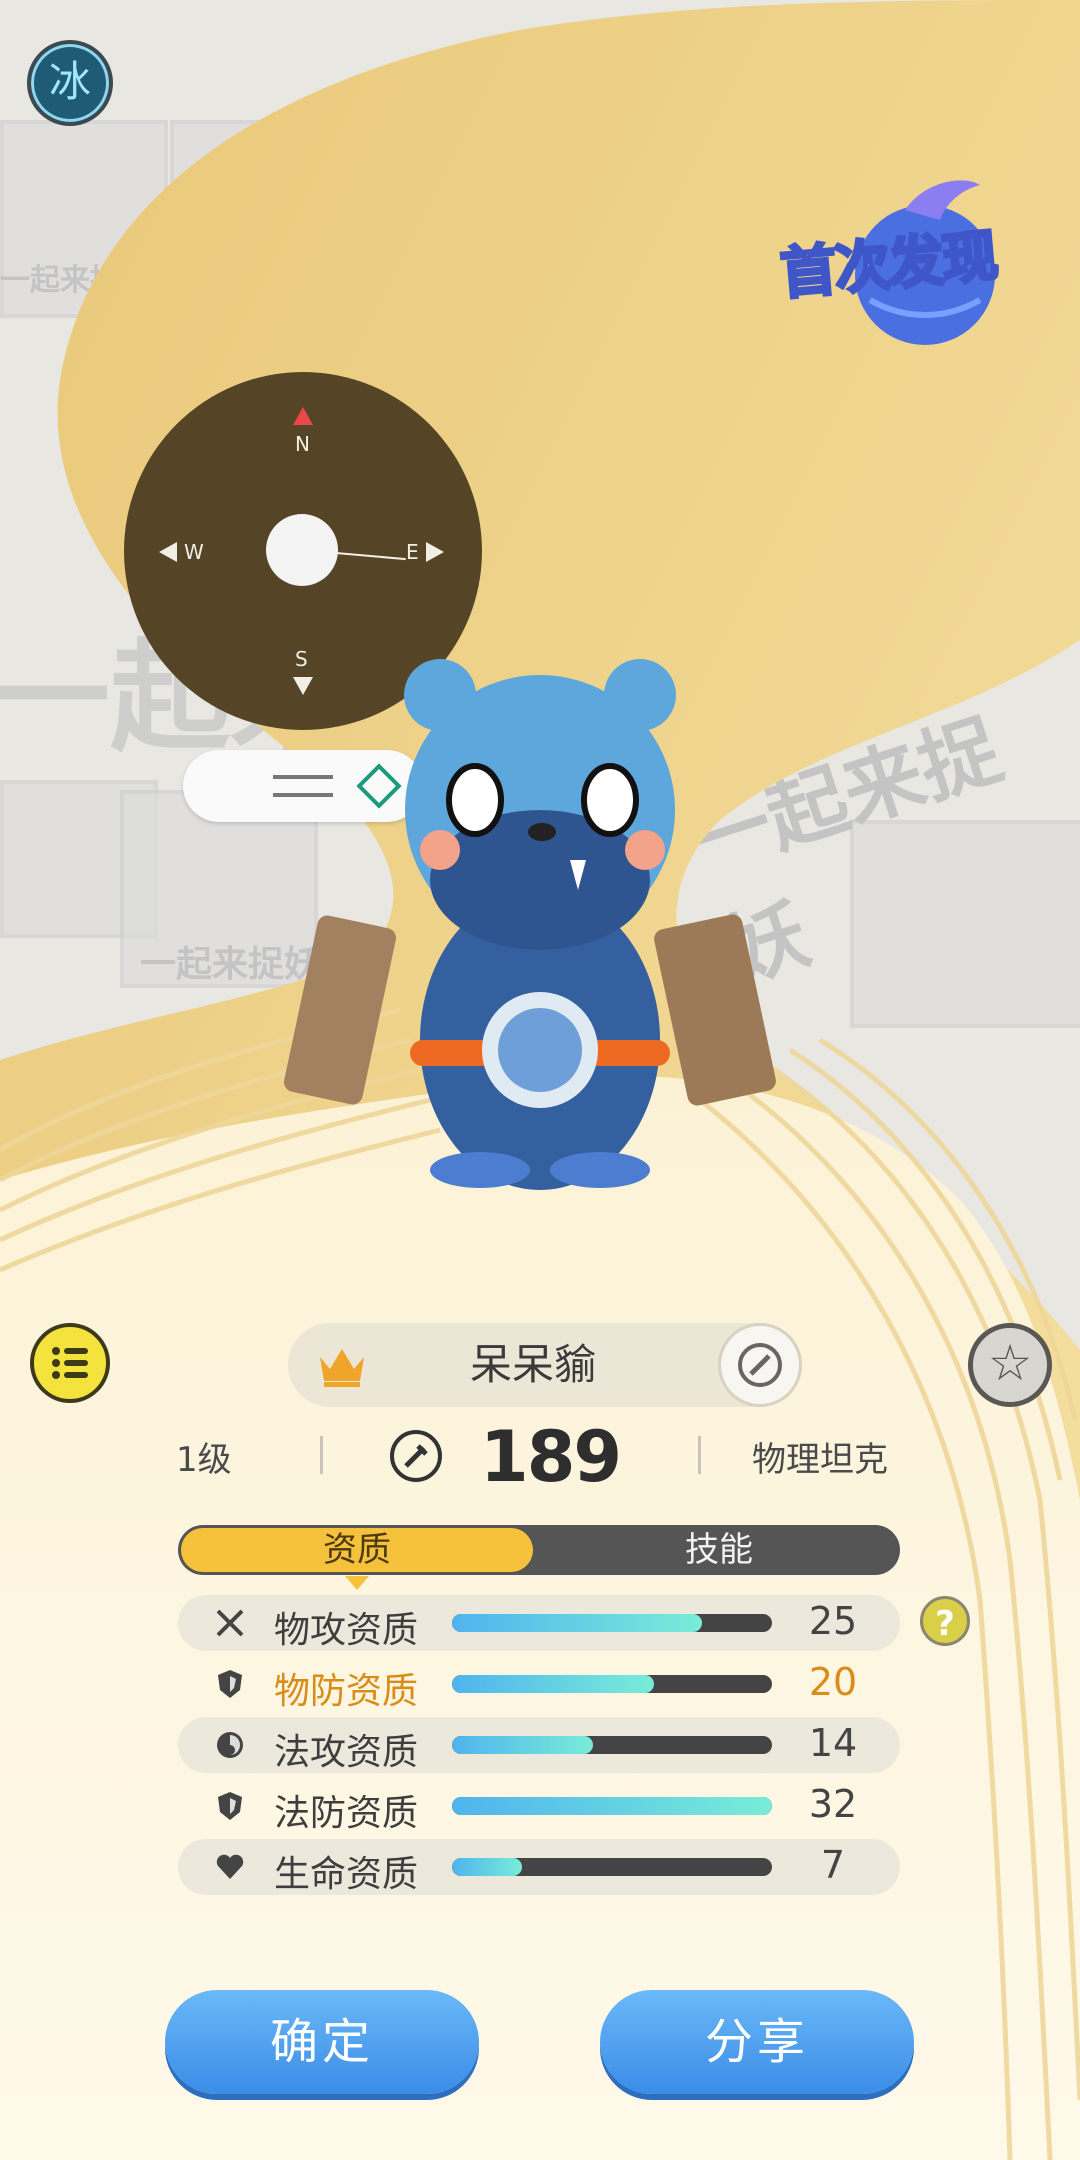 This screenshot has width=1080, height=2160. Describe the element at coordinates (303, 416) in the screenshot. I see `north-arrow-icon` at that location.